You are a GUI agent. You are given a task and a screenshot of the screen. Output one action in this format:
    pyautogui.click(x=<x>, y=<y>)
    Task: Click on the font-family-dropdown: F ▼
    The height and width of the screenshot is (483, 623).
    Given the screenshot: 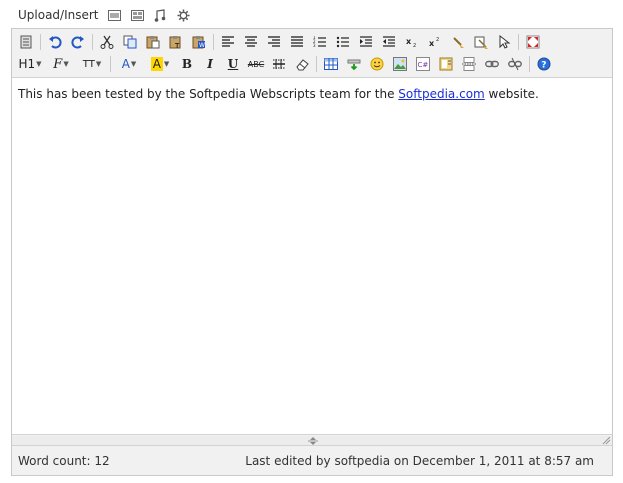 What is the action you would take?
    pyautogui.click(x=61, y=64)
    